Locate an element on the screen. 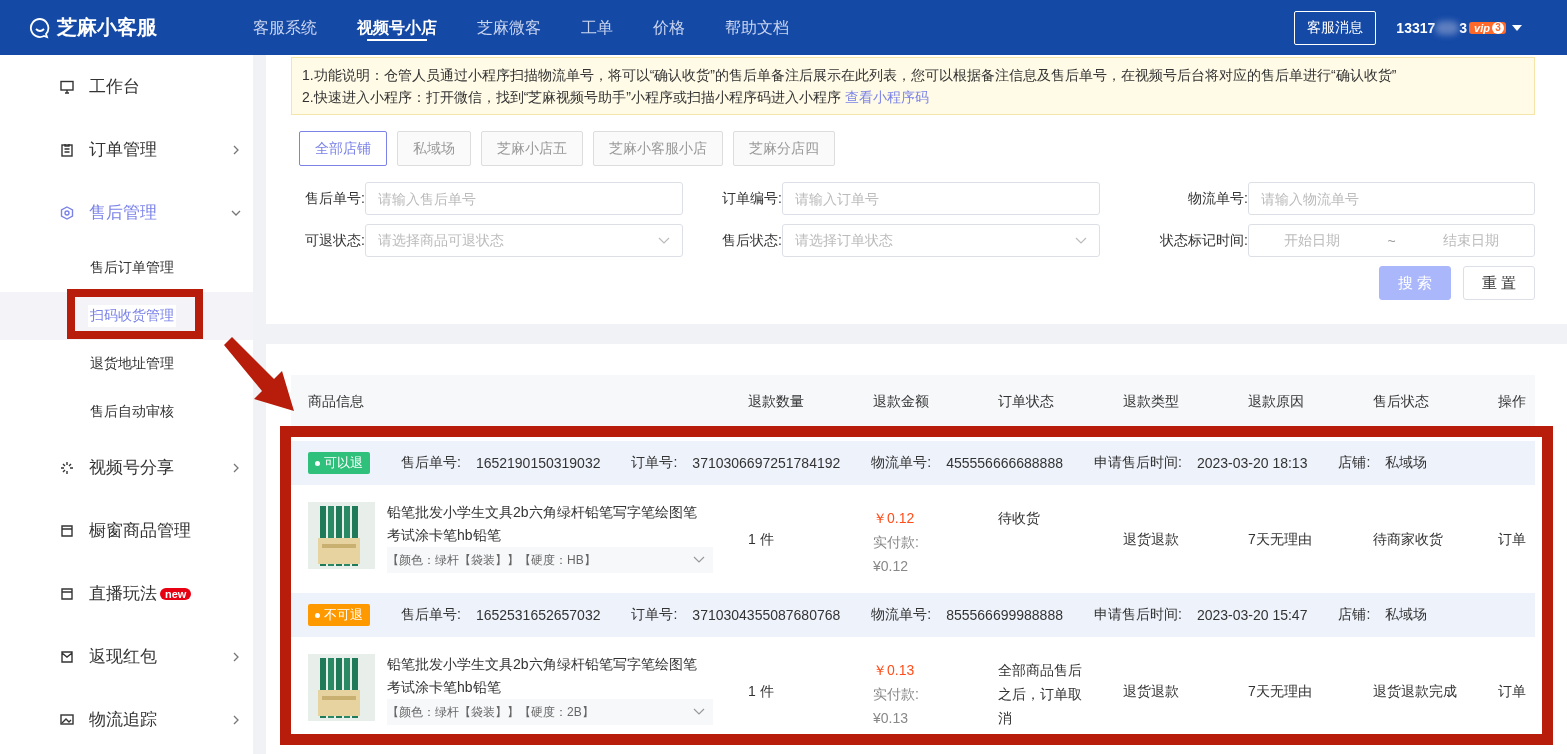 Image resolution: width=1567 pixels, height=754 pixels. nav-tab: 帮助文档 is located at coordinates (757, 27).